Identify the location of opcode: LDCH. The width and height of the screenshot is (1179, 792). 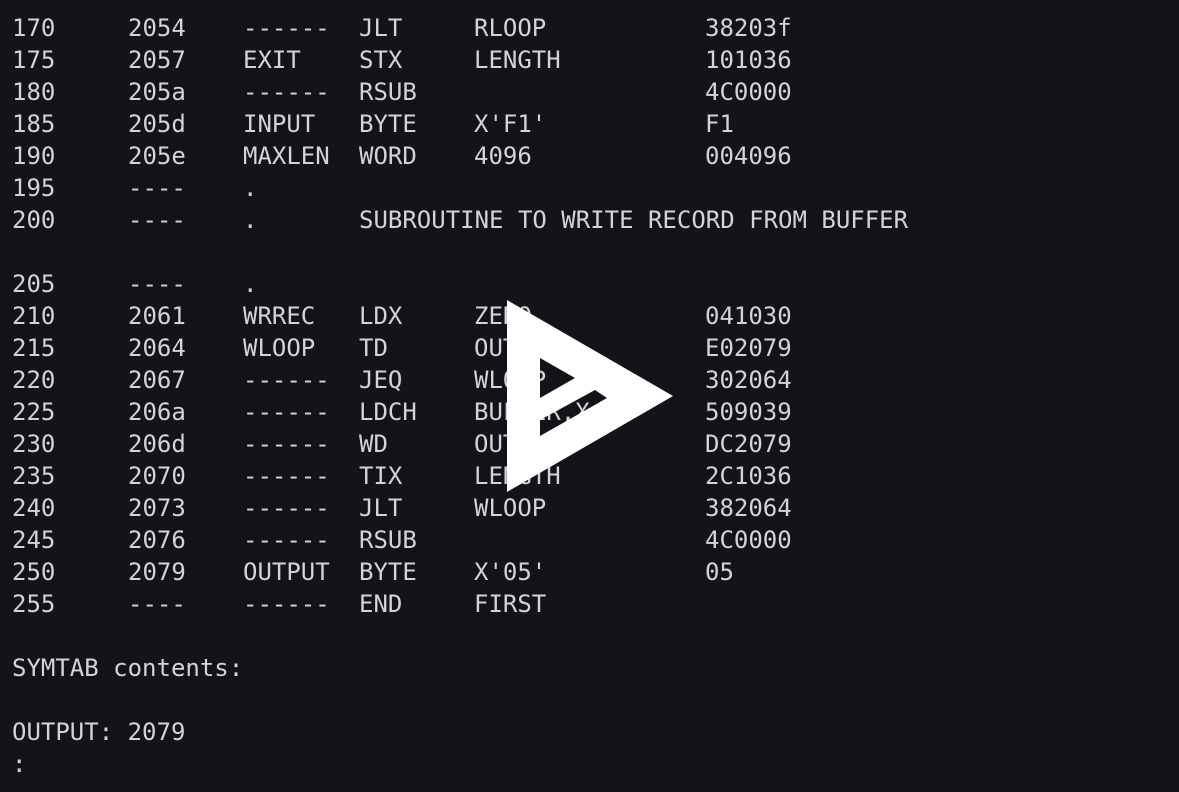
(388, 412).